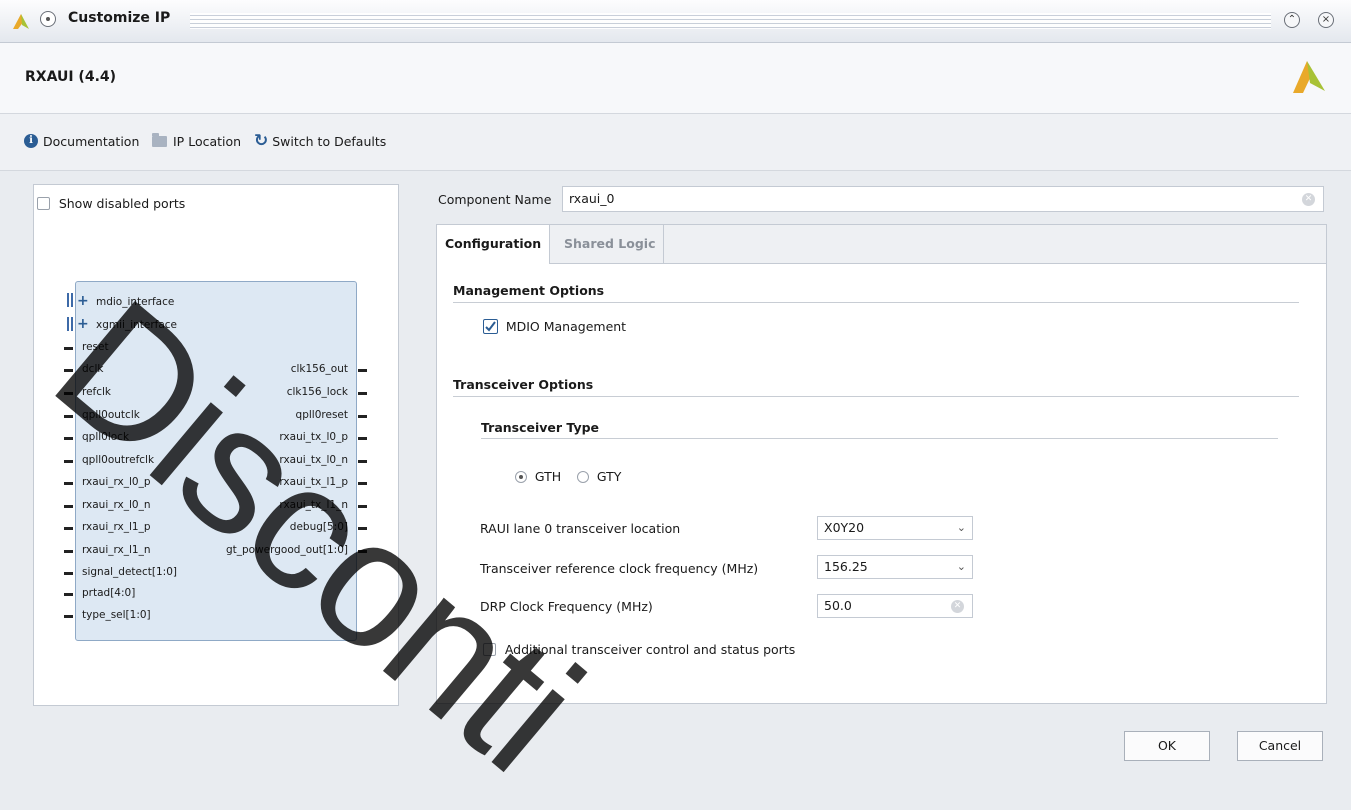 The image size is (1351, 810). I want to click on window-menu-icon, so click(48, 19).